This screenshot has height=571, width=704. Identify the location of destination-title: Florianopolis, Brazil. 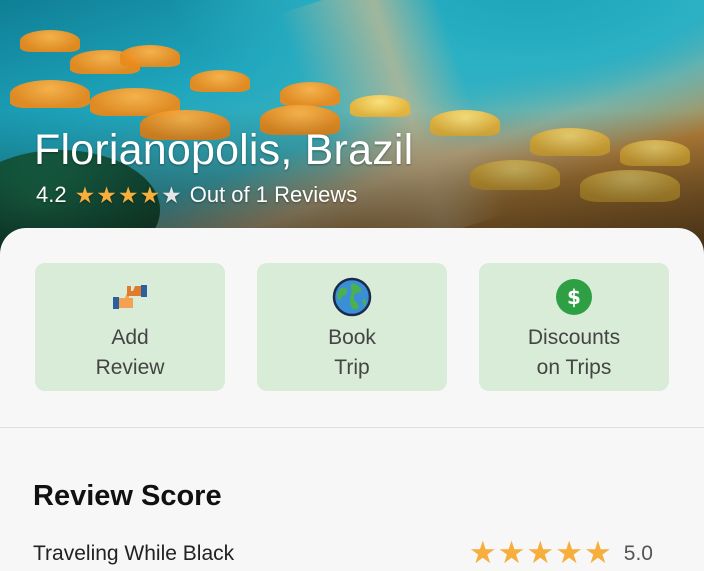
(224, 150).